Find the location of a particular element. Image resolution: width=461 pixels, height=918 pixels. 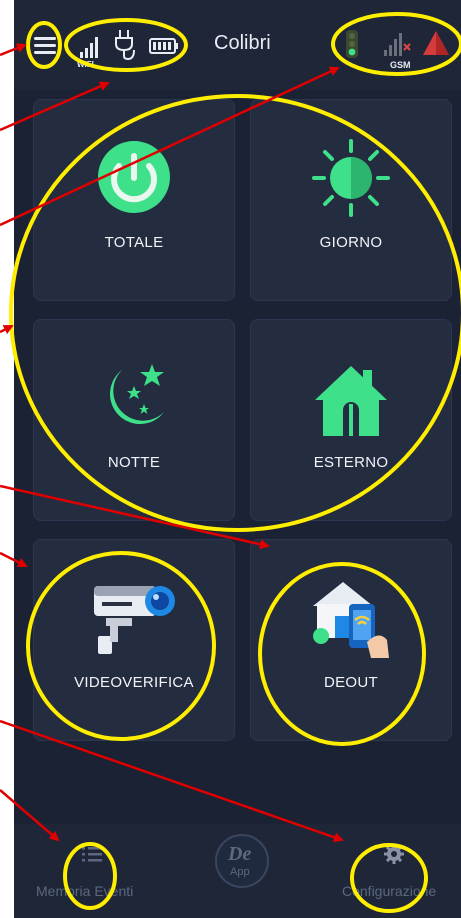

list-icon is located at coordinates (92, 854).